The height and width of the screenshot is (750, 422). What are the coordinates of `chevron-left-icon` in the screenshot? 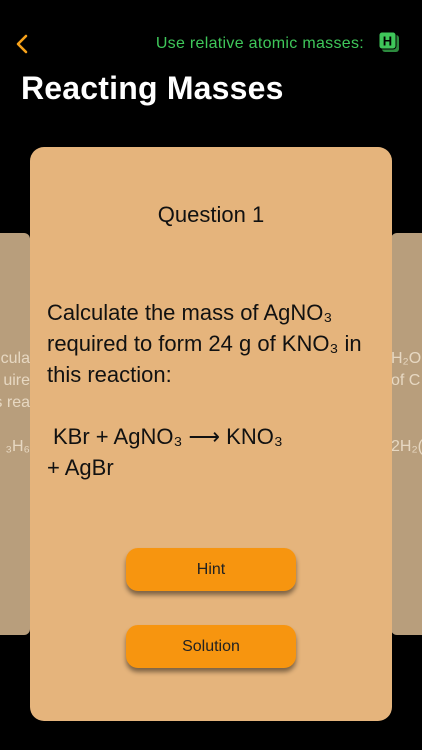 It's located at (22, 44).